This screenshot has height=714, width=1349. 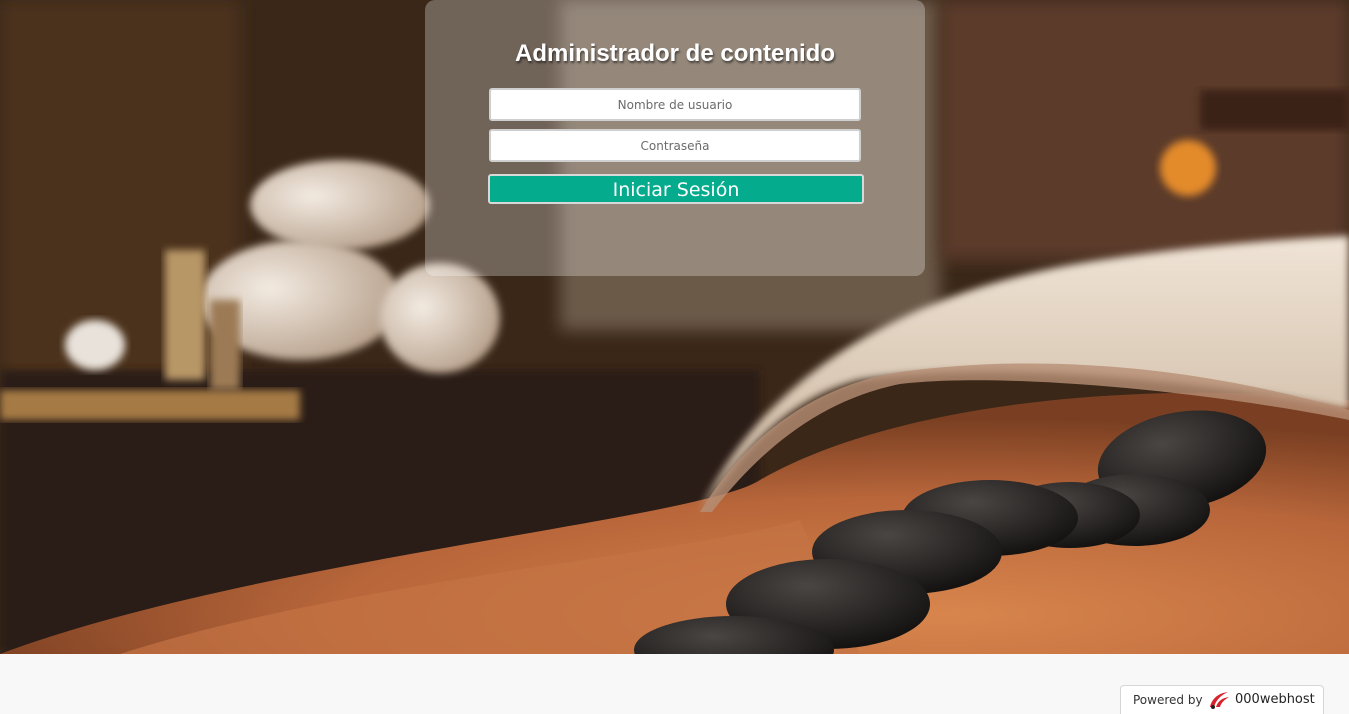 I want to click on webhost-brand-text: 000webhost, so click(x=1275, y=699).